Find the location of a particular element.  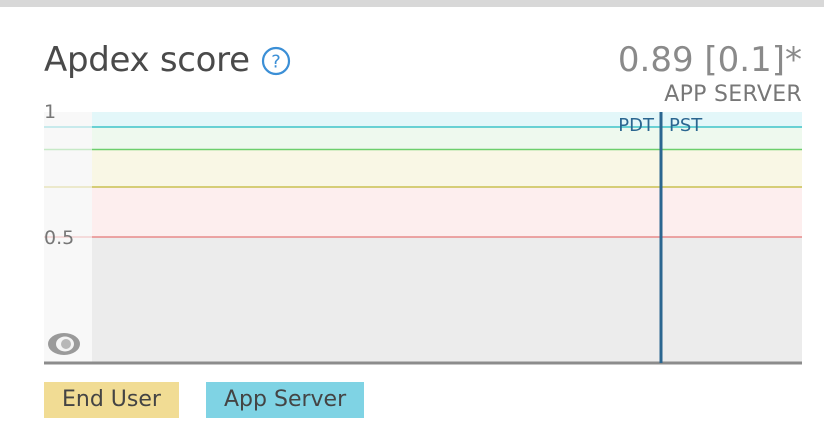

widget-title: Apdex score is located at coordinates (147, 60).